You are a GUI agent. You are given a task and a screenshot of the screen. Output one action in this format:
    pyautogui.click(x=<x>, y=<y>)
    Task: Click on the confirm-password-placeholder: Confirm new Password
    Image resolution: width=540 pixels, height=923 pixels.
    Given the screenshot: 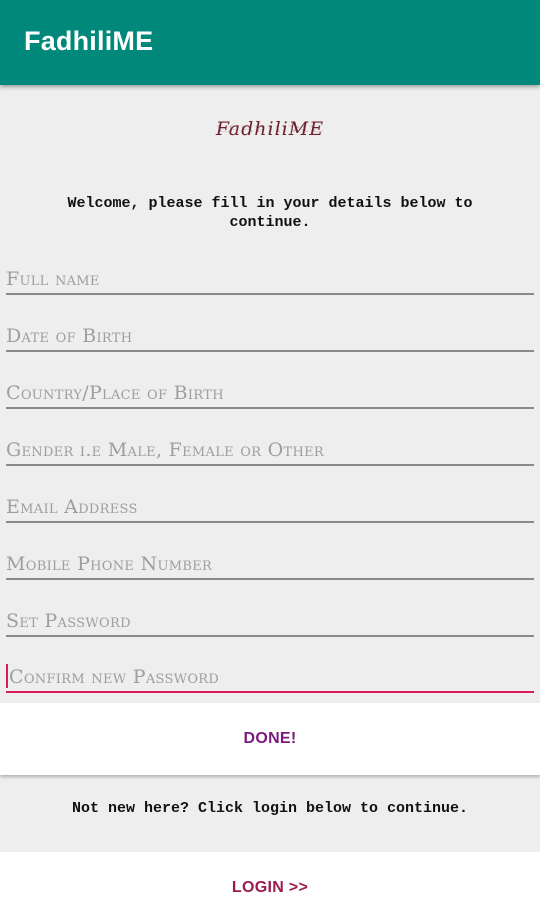 What is the action you would take?
    pyautogui.click(x=114, y=677)
    